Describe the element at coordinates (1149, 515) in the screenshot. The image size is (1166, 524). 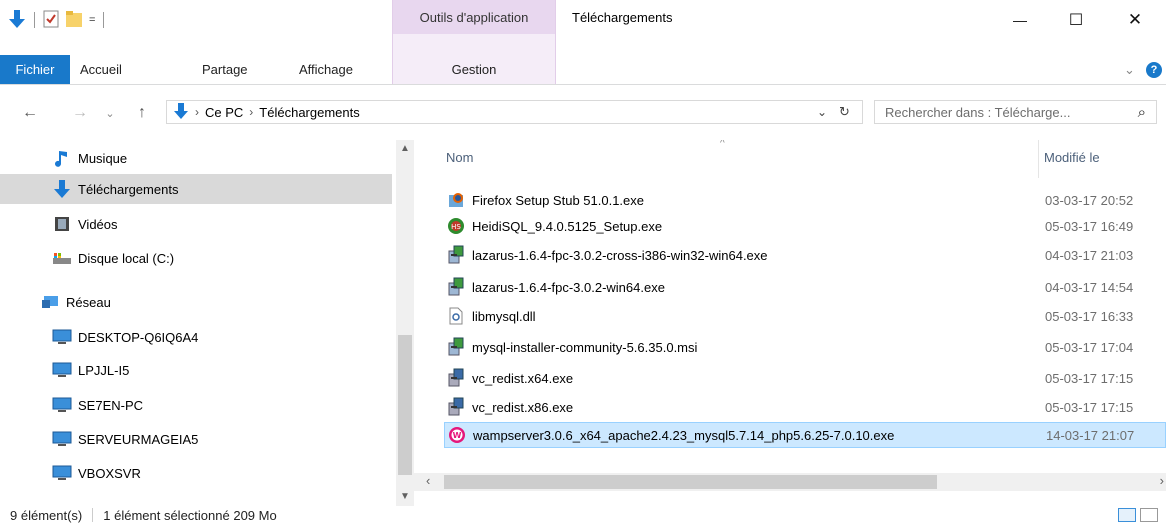
I see `large-icons-view-icon` at that location.